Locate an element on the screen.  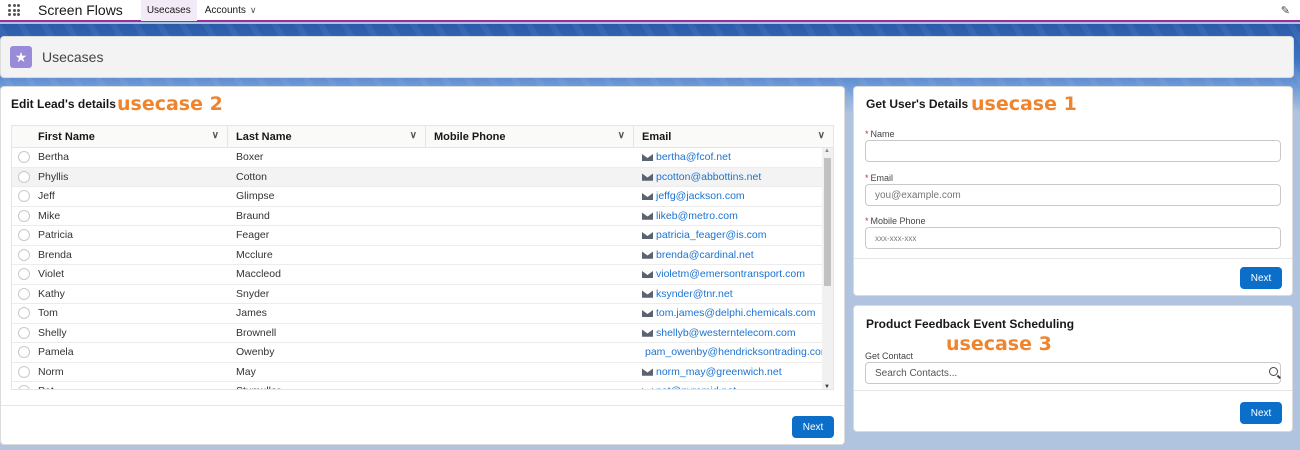
scroll-up-icon: ▲ is located at coordinates (827, 151).